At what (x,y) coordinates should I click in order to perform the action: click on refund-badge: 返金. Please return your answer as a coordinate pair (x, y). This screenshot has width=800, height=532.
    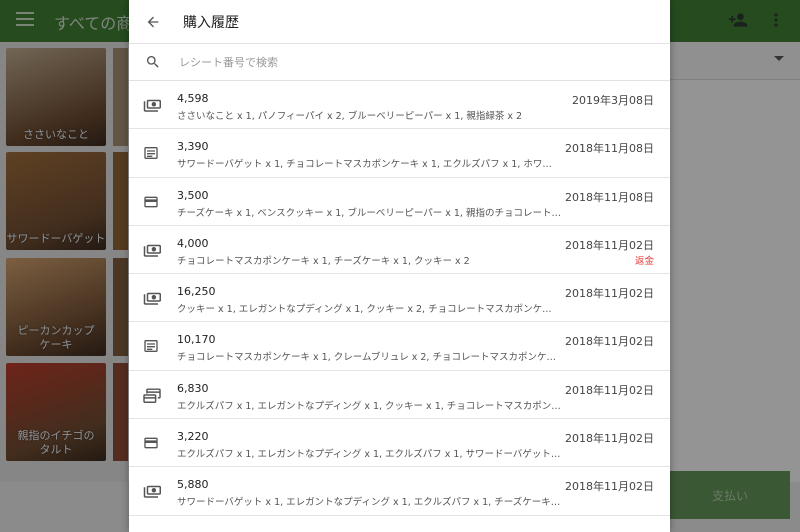
    Looking at the image, I should click on (644, 261).